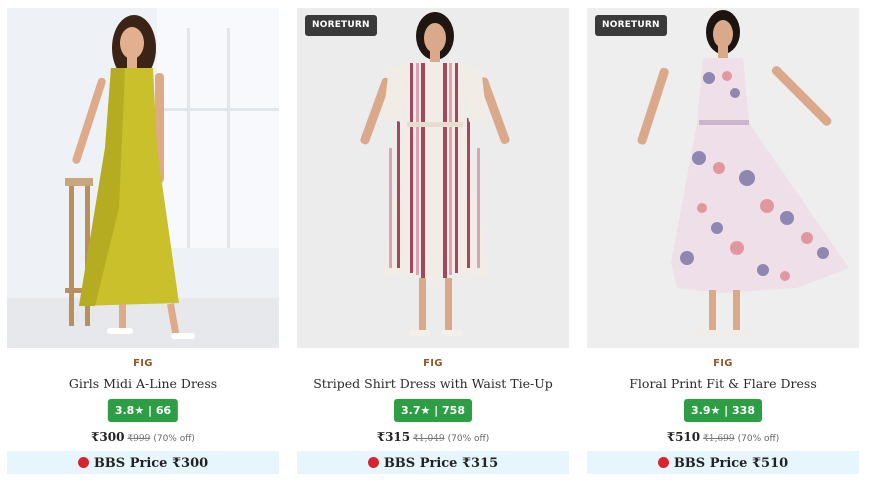 This screenshot has width=870, height=485. What do you see at coordinates (139, 439) in the screenshot?
I see `original-price: ₹999` at bounding box center [139, 439].